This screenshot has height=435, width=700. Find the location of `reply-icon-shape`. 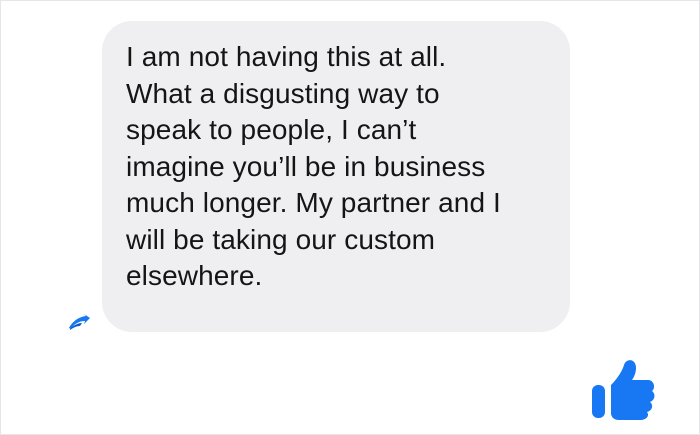

reply-icon-shape is located at coordinates (79, 322).